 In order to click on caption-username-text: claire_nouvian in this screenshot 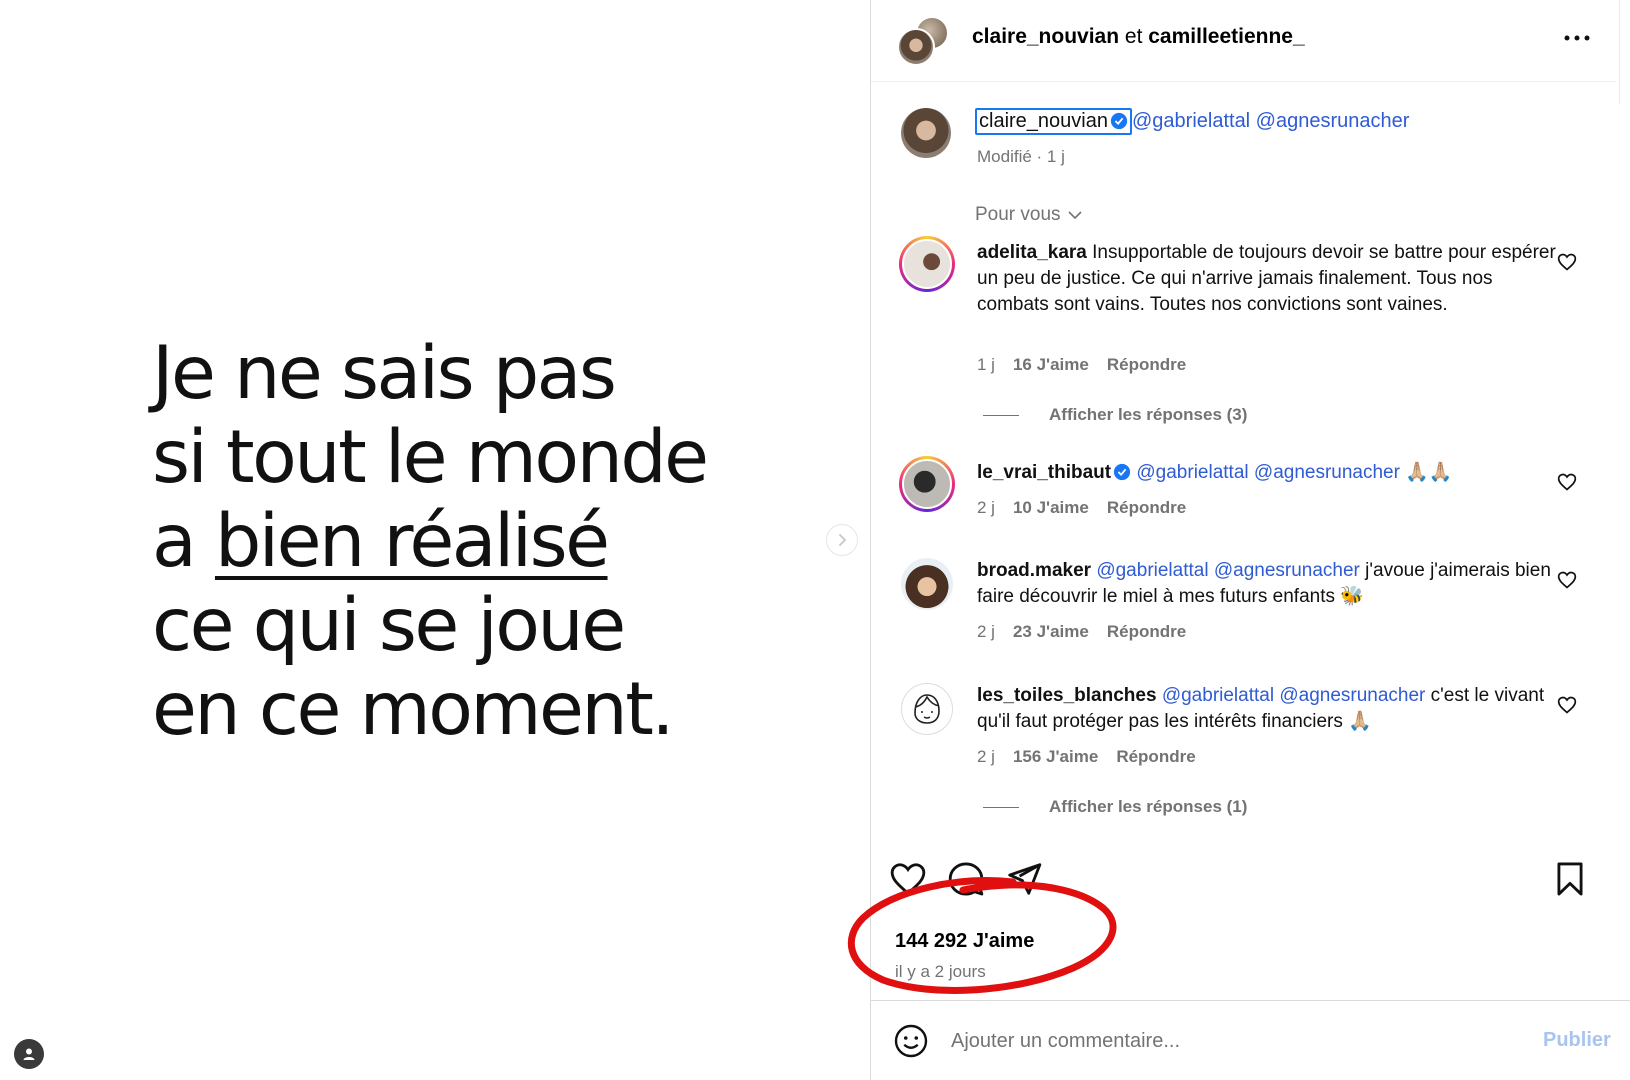, I will do `click(1043, 121)`.